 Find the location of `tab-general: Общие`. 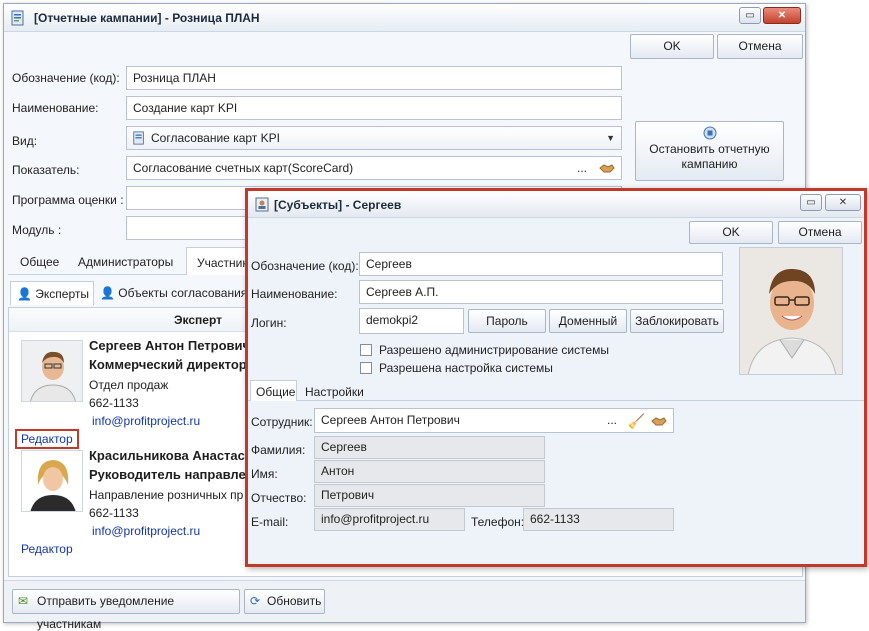

tab-general: Общие is located at coordinates (273, 390).